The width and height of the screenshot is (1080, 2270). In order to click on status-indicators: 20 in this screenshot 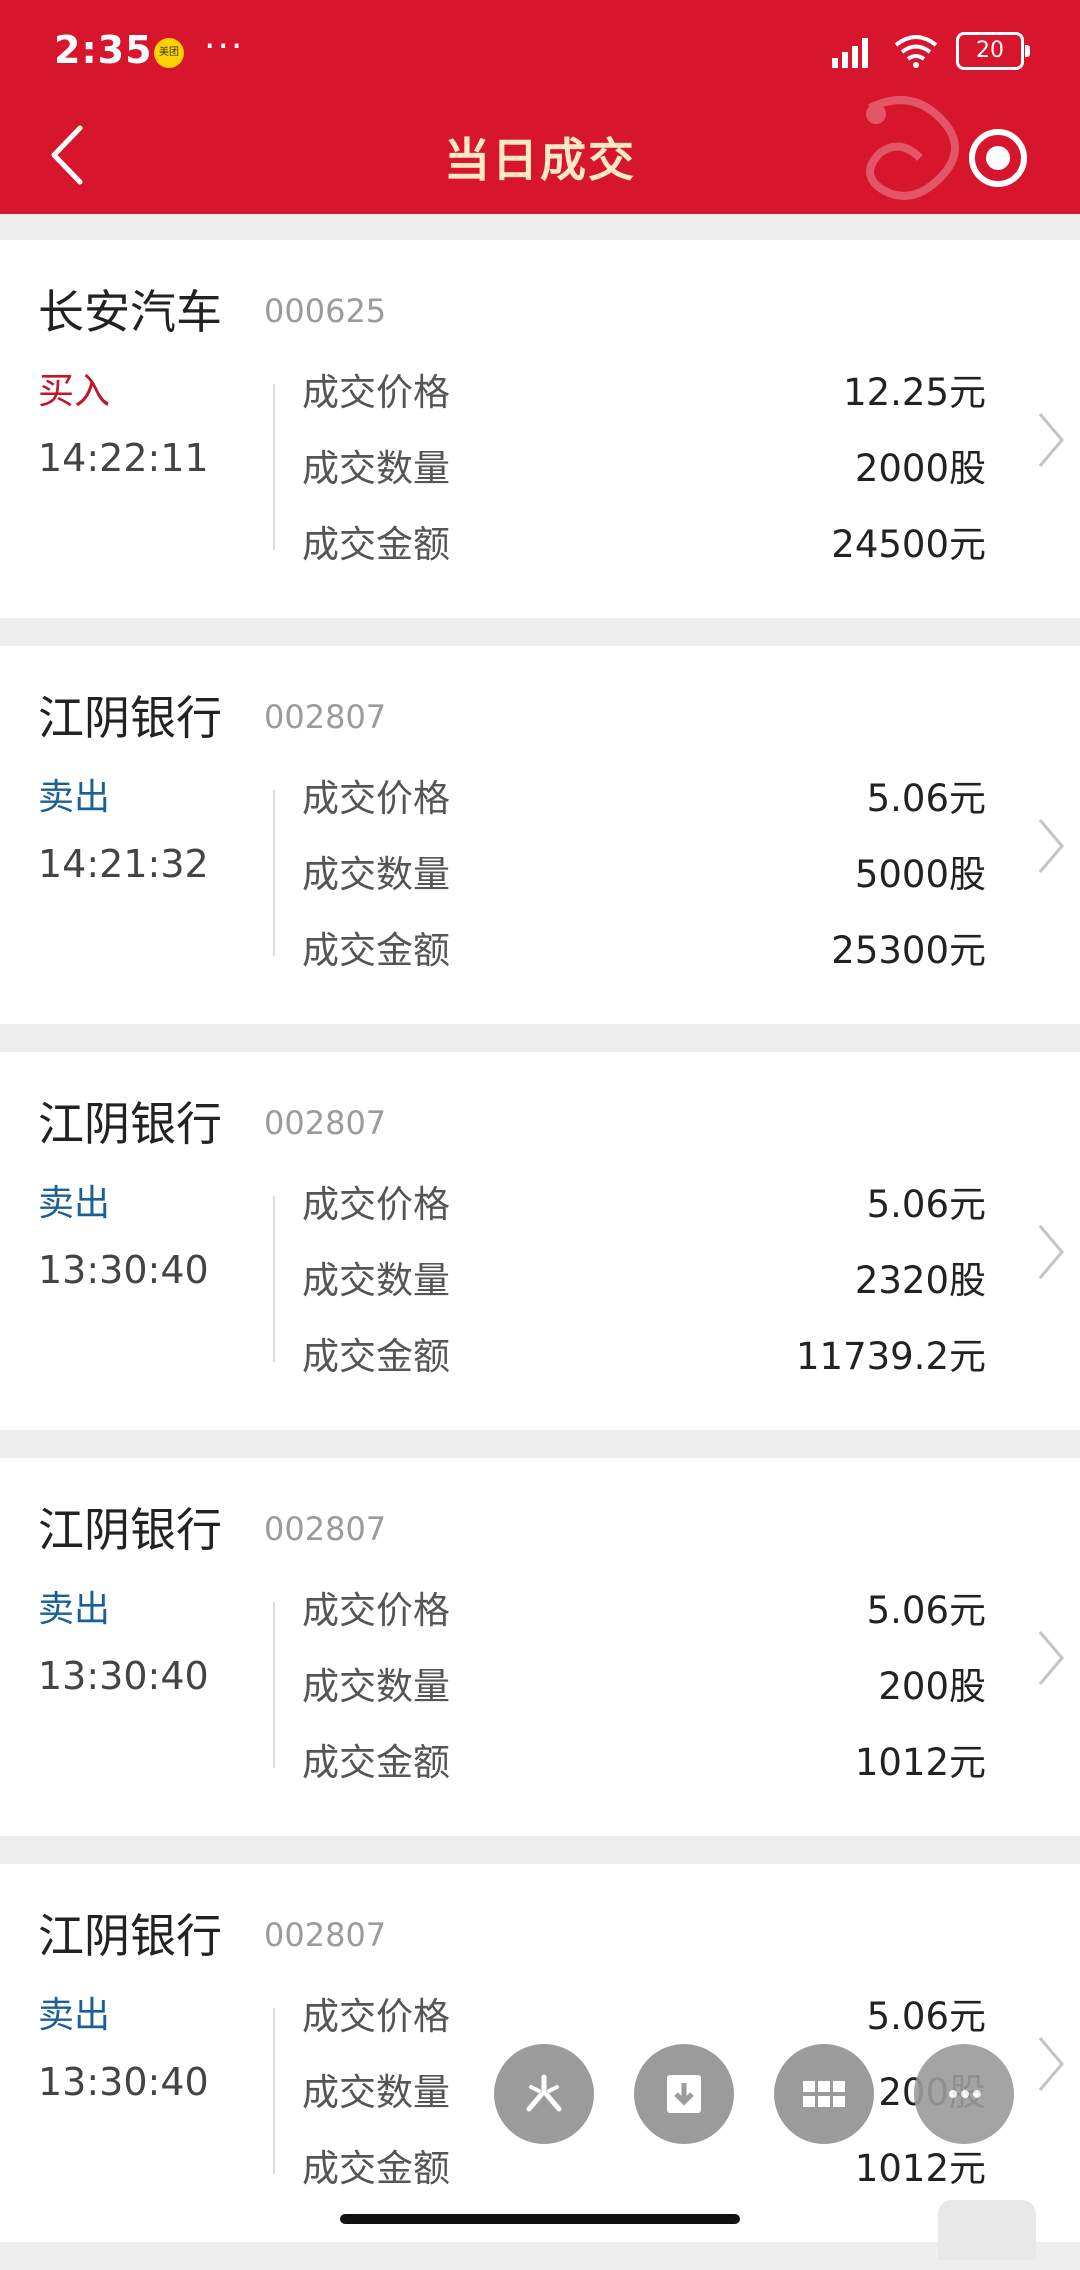, I will do `click(928, 51)`.